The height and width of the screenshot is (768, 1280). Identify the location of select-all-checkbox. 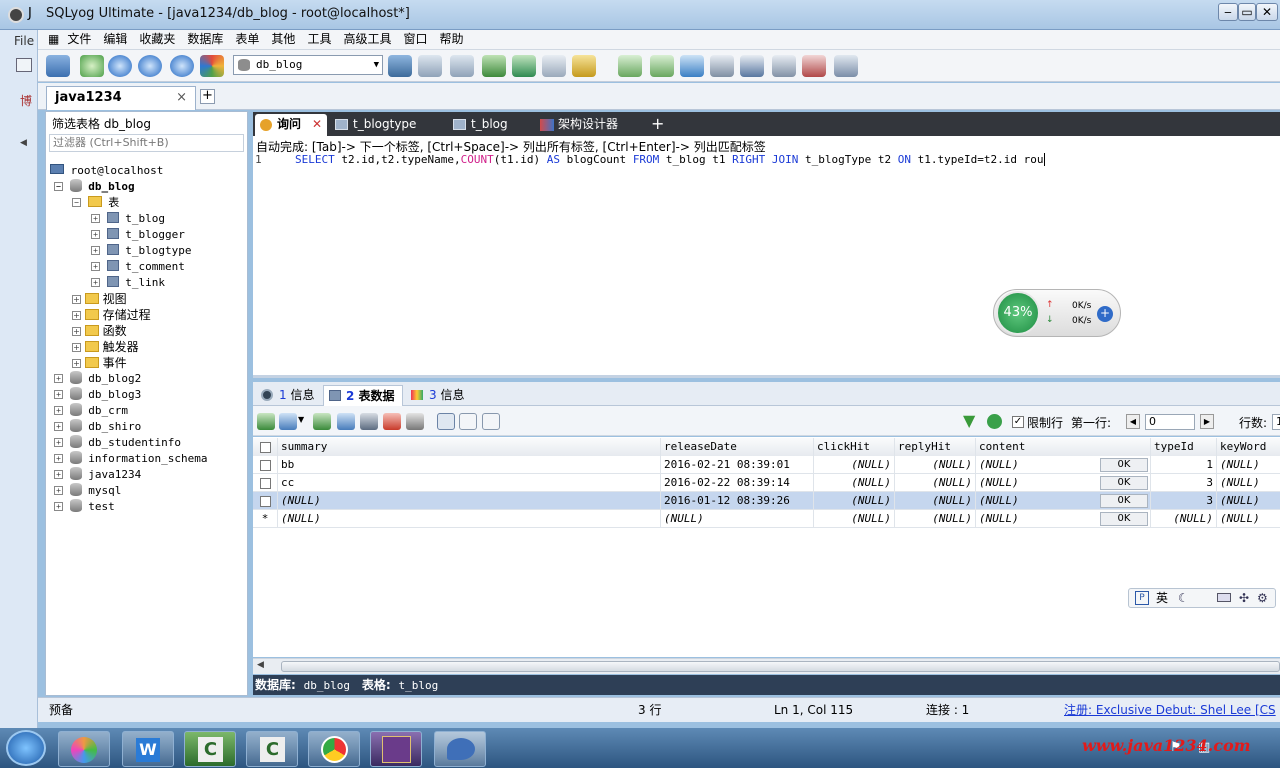
(265, 447).